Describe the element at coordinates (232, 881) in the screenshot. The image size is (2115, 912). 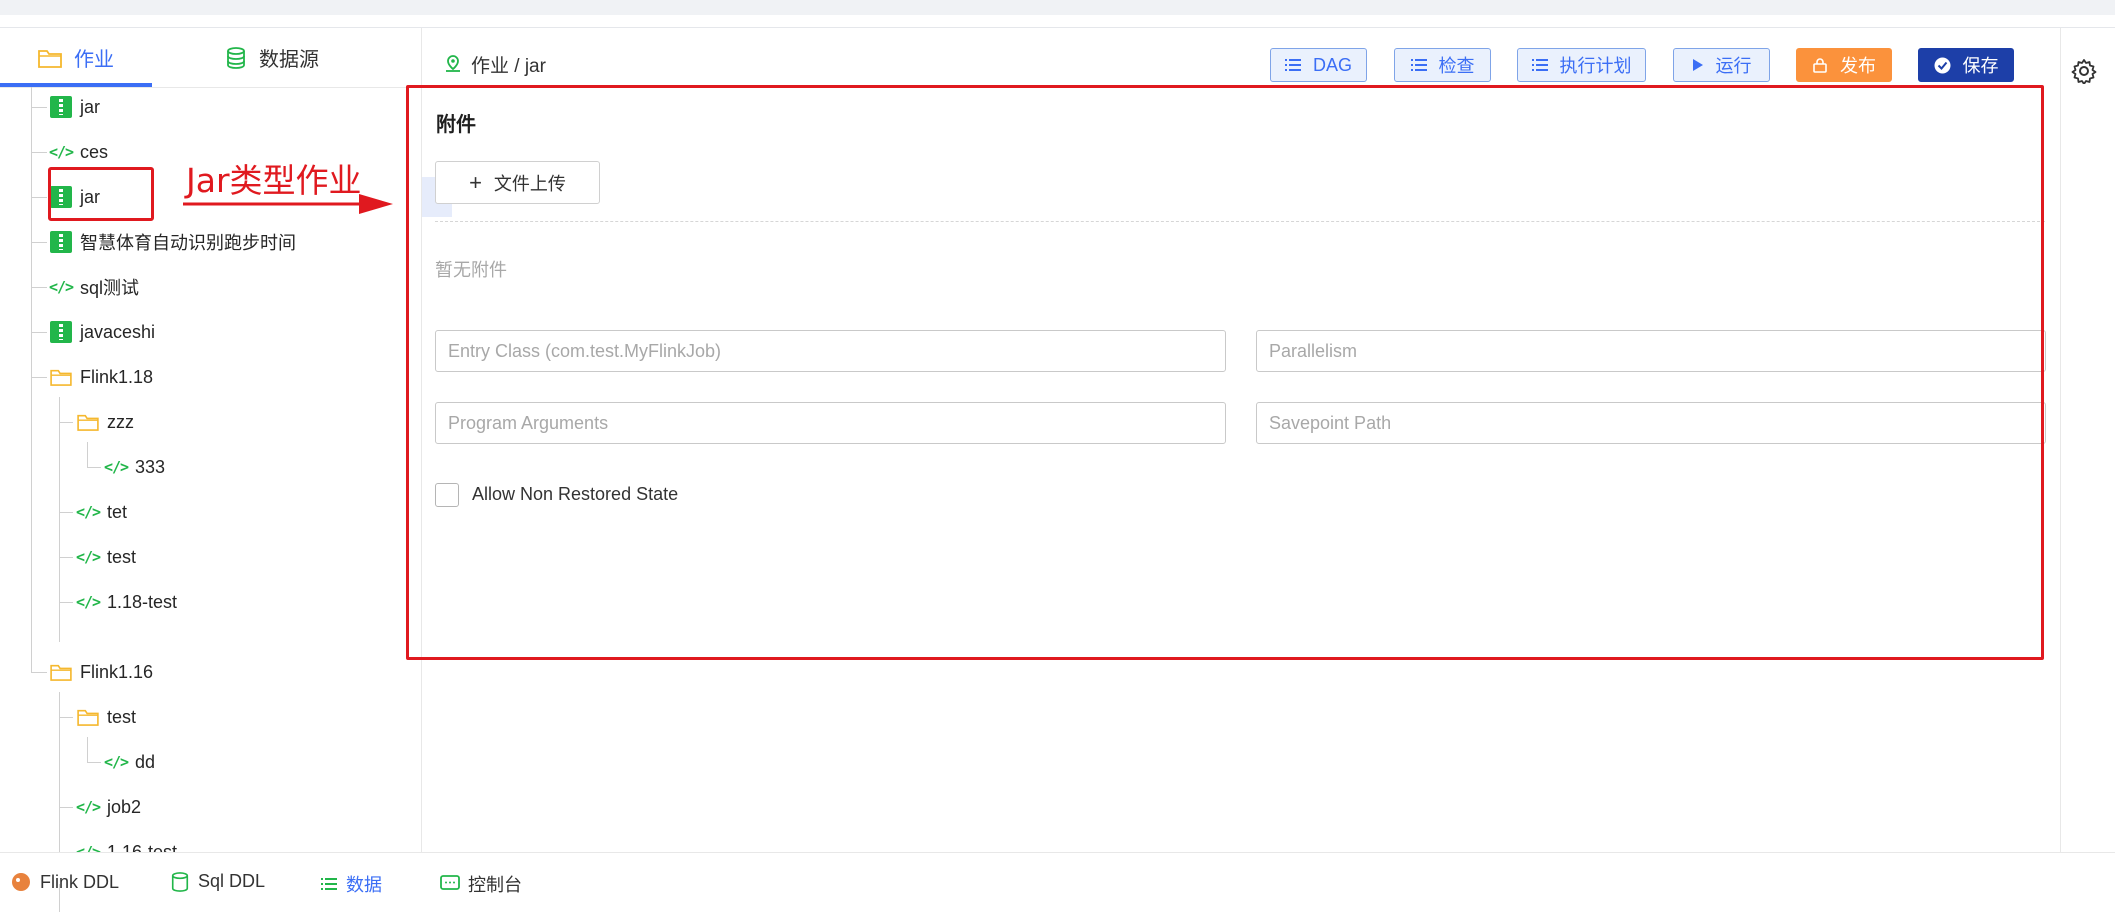
I see `tab-sql-ddl-label: Sql DDL` at that location.